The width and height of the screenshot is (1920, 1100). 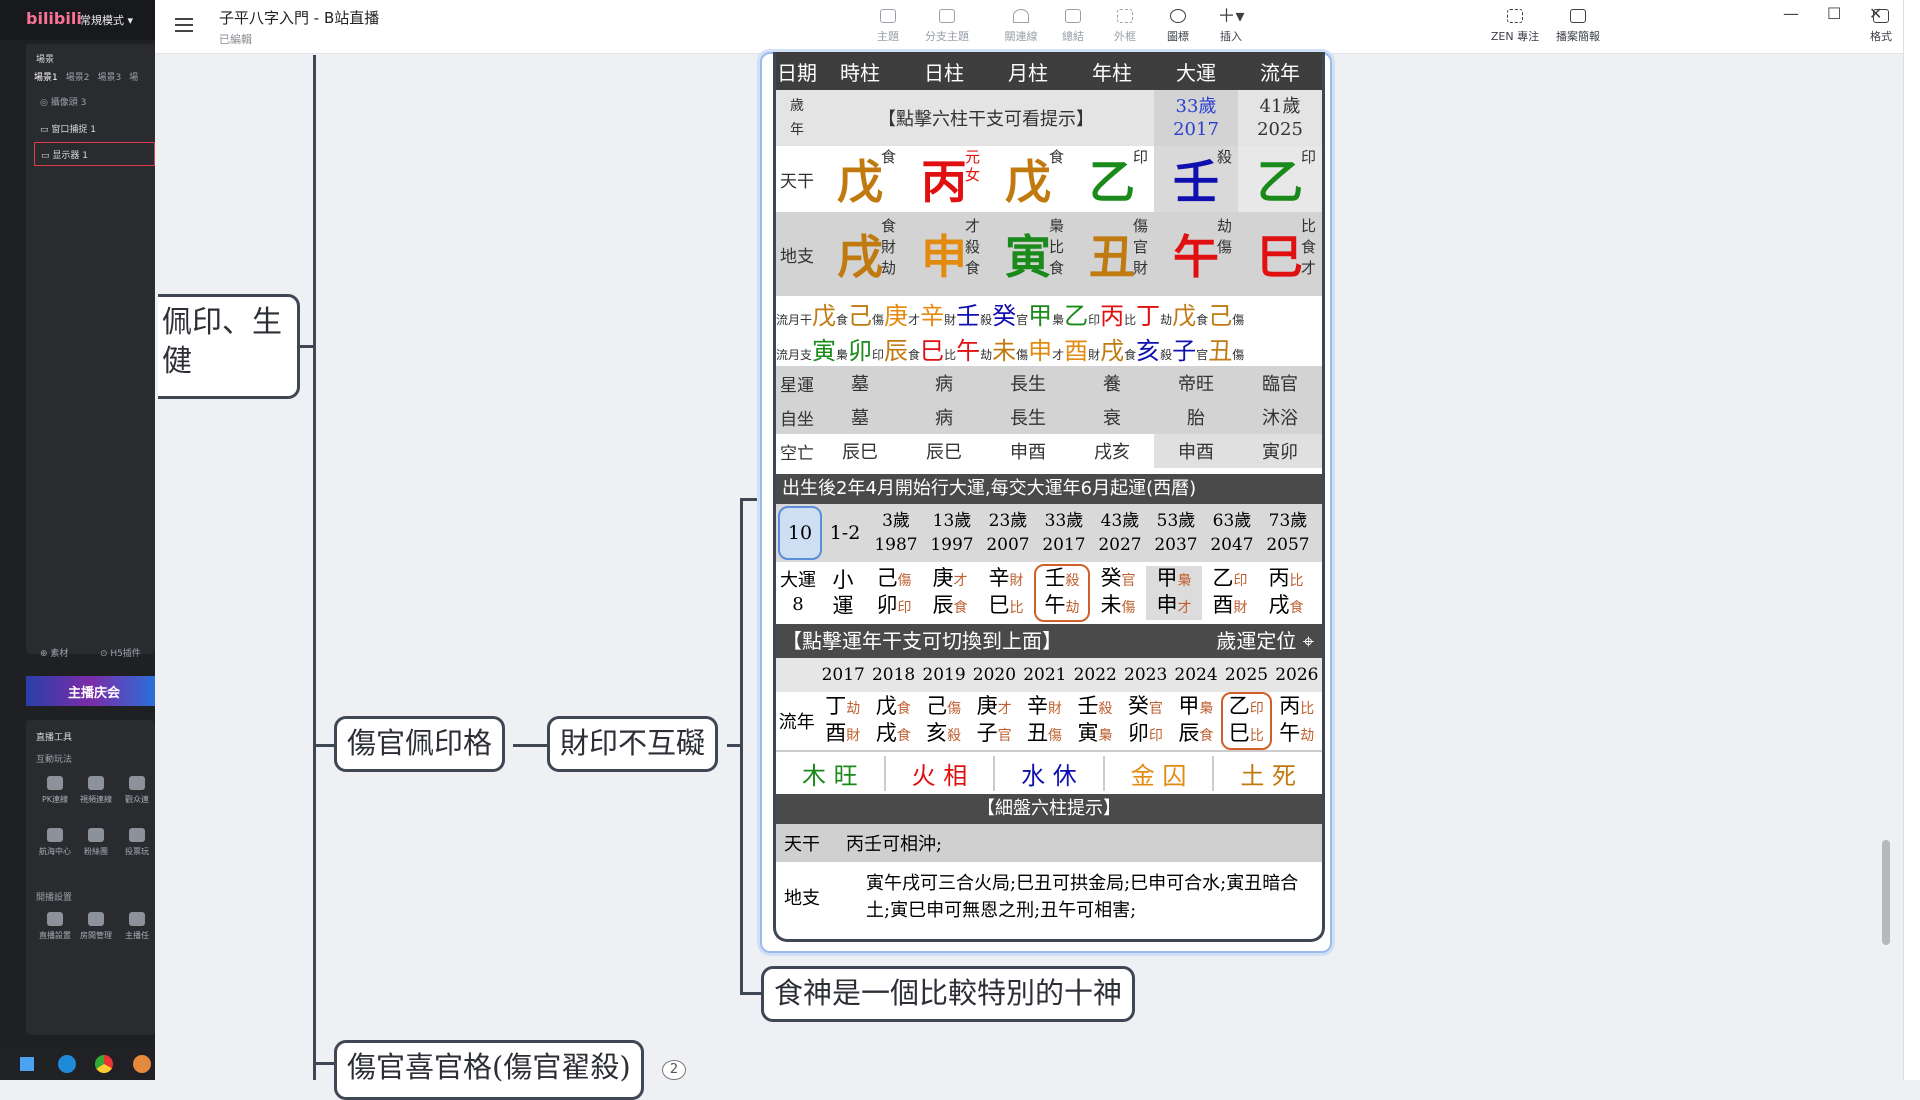 I want to click on dayun-age-cell: 63歲 2047, so click(x=1232, y=533).